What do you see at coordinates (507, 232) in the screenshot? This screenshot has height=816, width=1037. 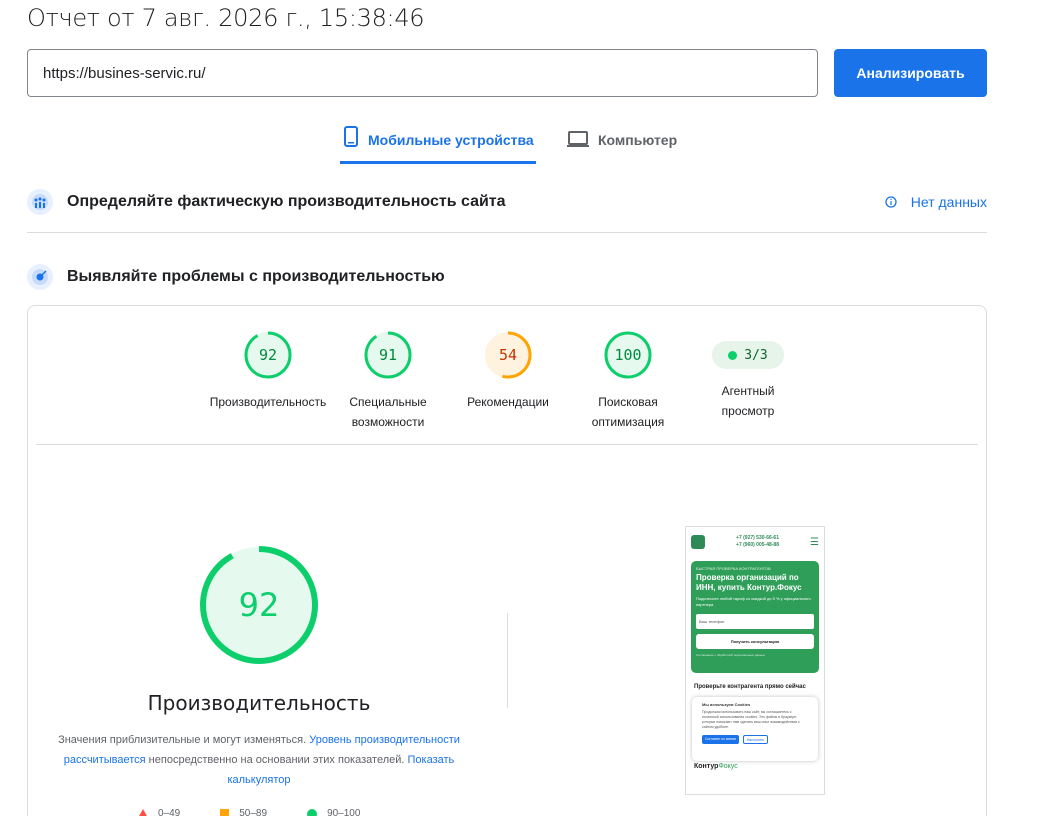 I see `section-divider` at bounding box center [507, 232].